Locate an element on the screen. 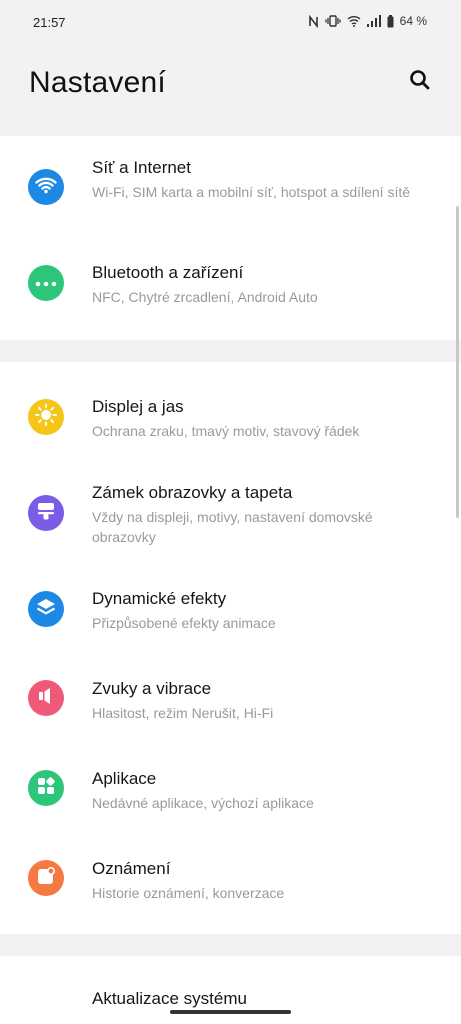 The height and width of the screenshot is (1024, 461). apps-icon is located at coordinates (46, 788).